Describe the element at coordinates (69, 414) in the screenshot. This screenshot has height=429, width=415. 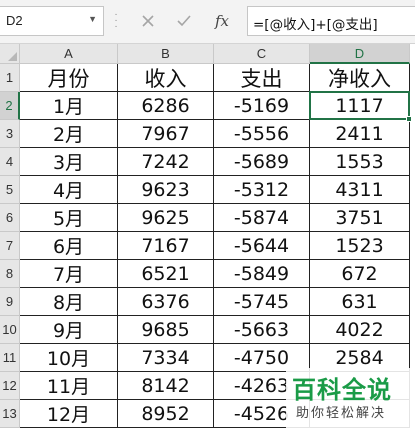
I see `cell-a13: 12月` at that location.